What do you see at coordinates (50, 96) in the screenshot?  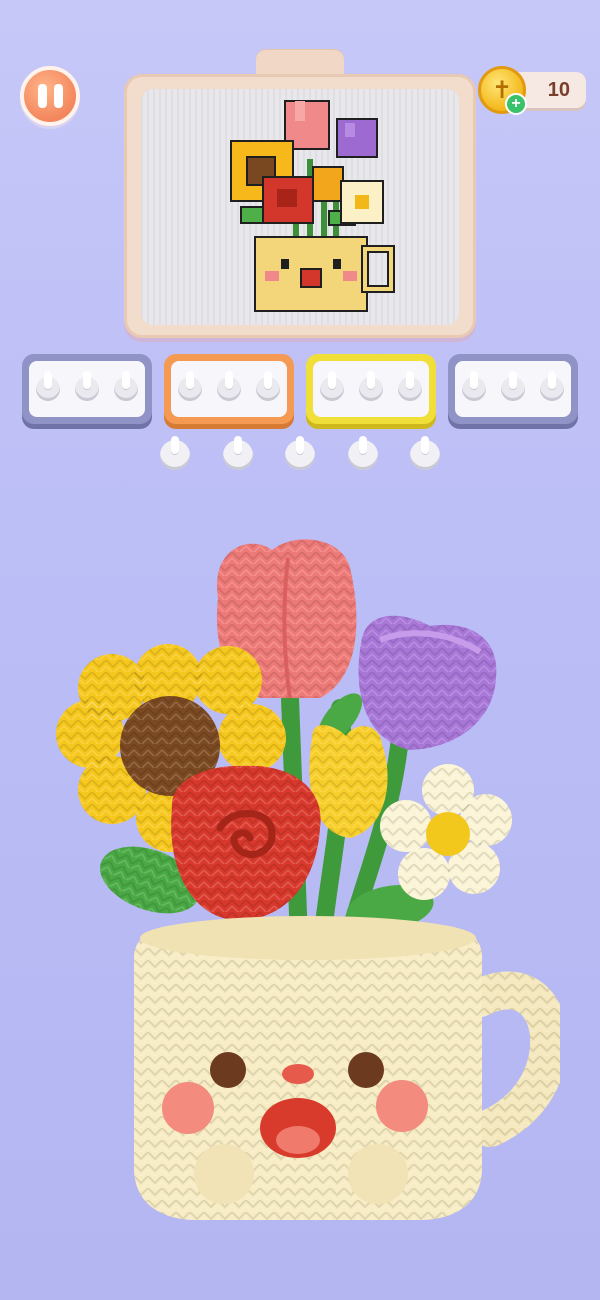 I see `pause-button` at bounding box center [50, 96].